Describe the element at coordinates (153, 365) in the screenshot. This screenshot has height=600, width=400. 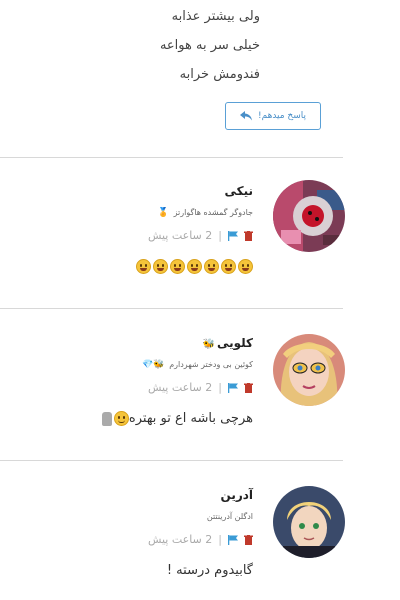
I see `title-badge: 🐝💎` at that location.